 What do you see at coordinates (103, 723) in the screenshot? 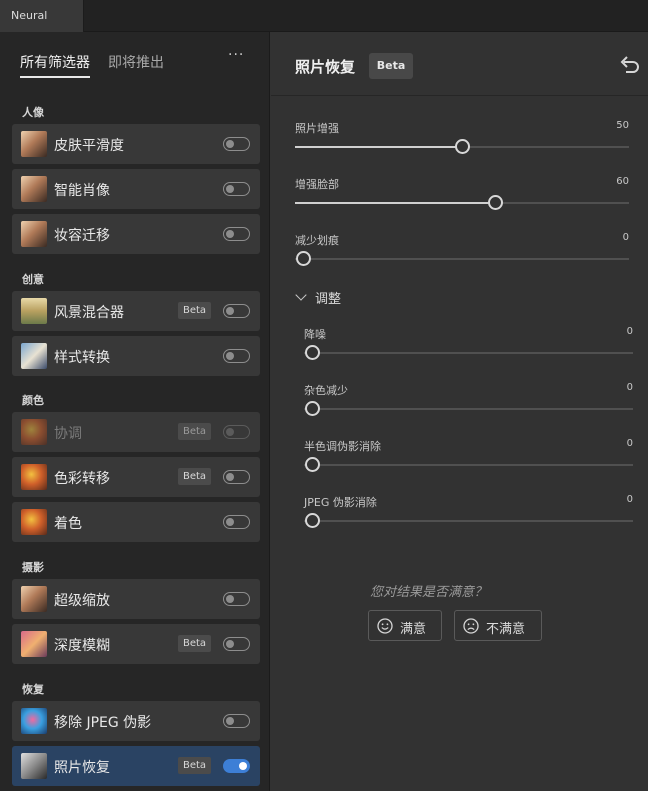
I see `filter-label: 移除 JPEG 伪影` at bounding box center [103, 723].